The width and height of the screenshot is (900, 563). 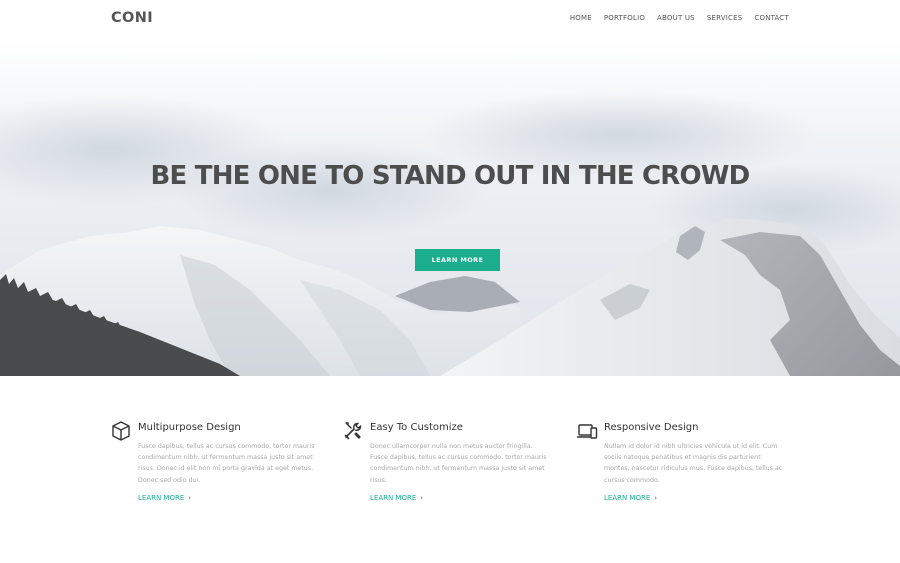 I want to click on devices-icon, so click(x=587, y=431).